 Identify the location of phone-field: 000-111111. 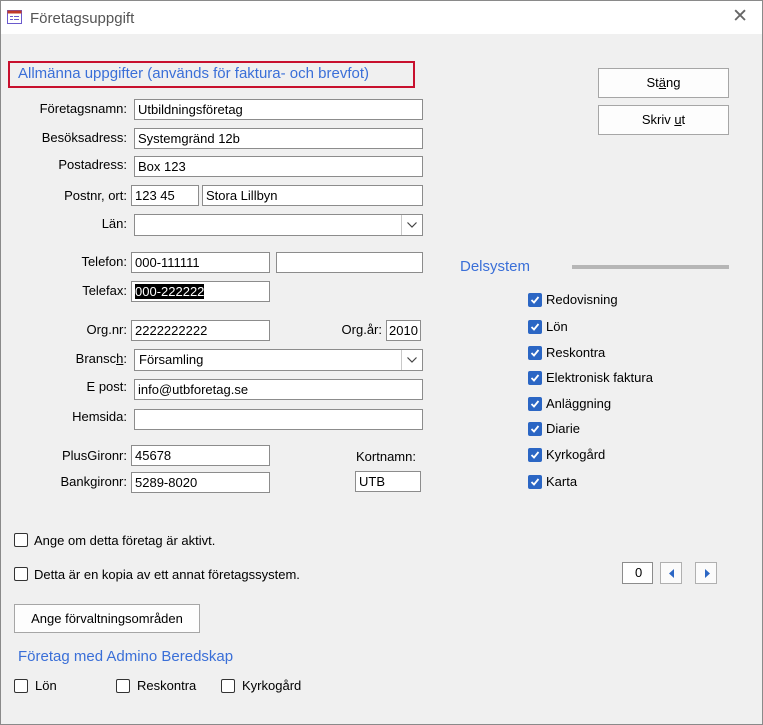
(200, 262).